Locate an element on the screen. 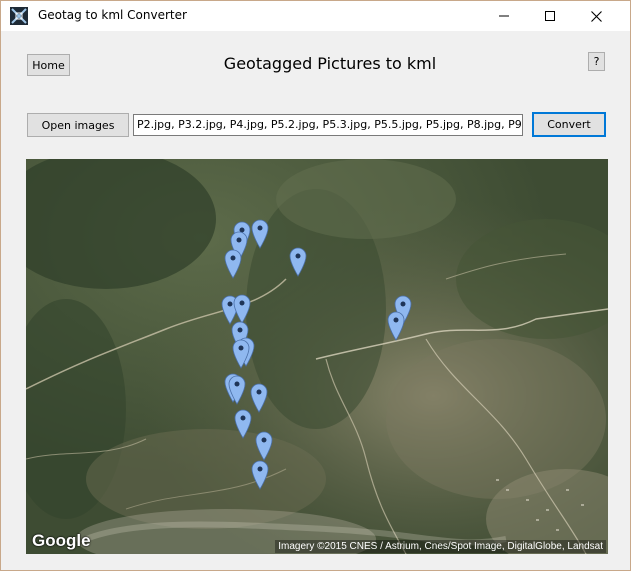 This screenshot has height=571, width=631. close-icon is located at coordinates (596, 16).